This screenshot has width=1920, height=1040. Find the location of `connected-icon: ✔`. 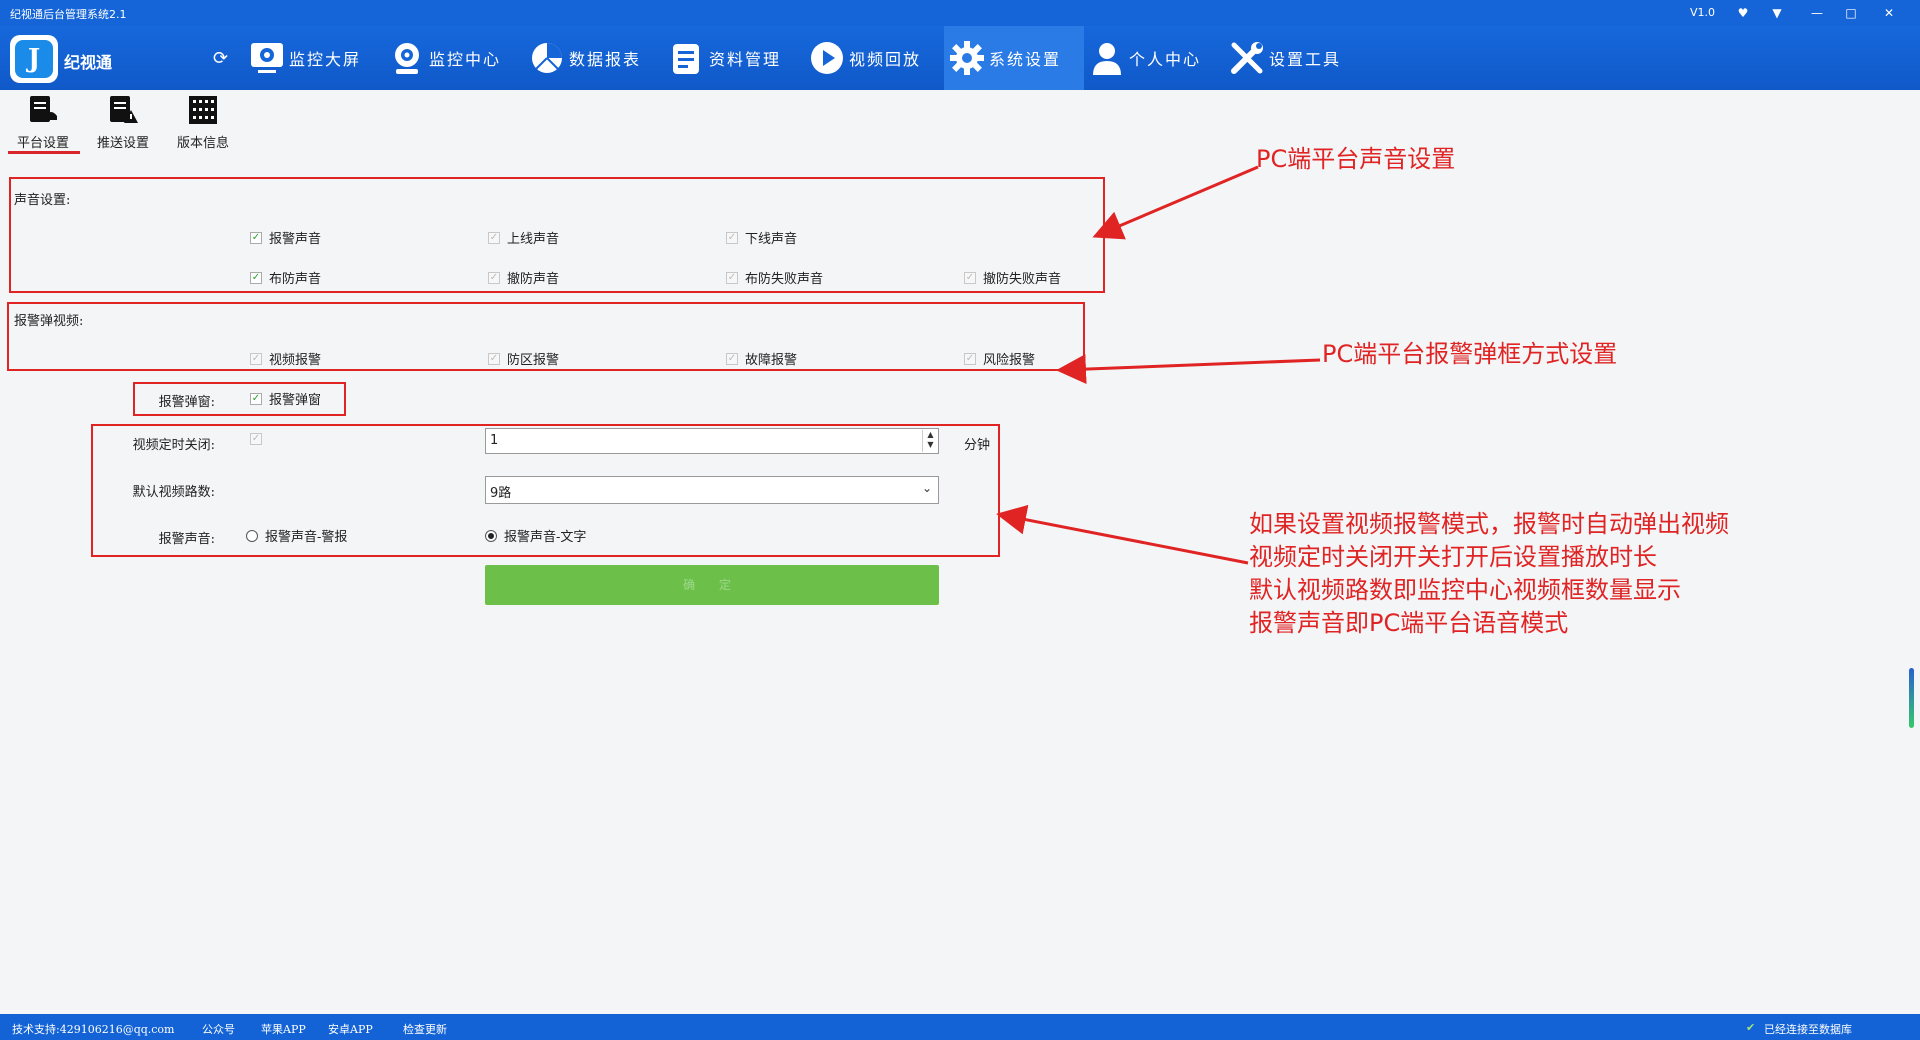

connected-icon: ✔ is located at coordinates (1751, 1027).